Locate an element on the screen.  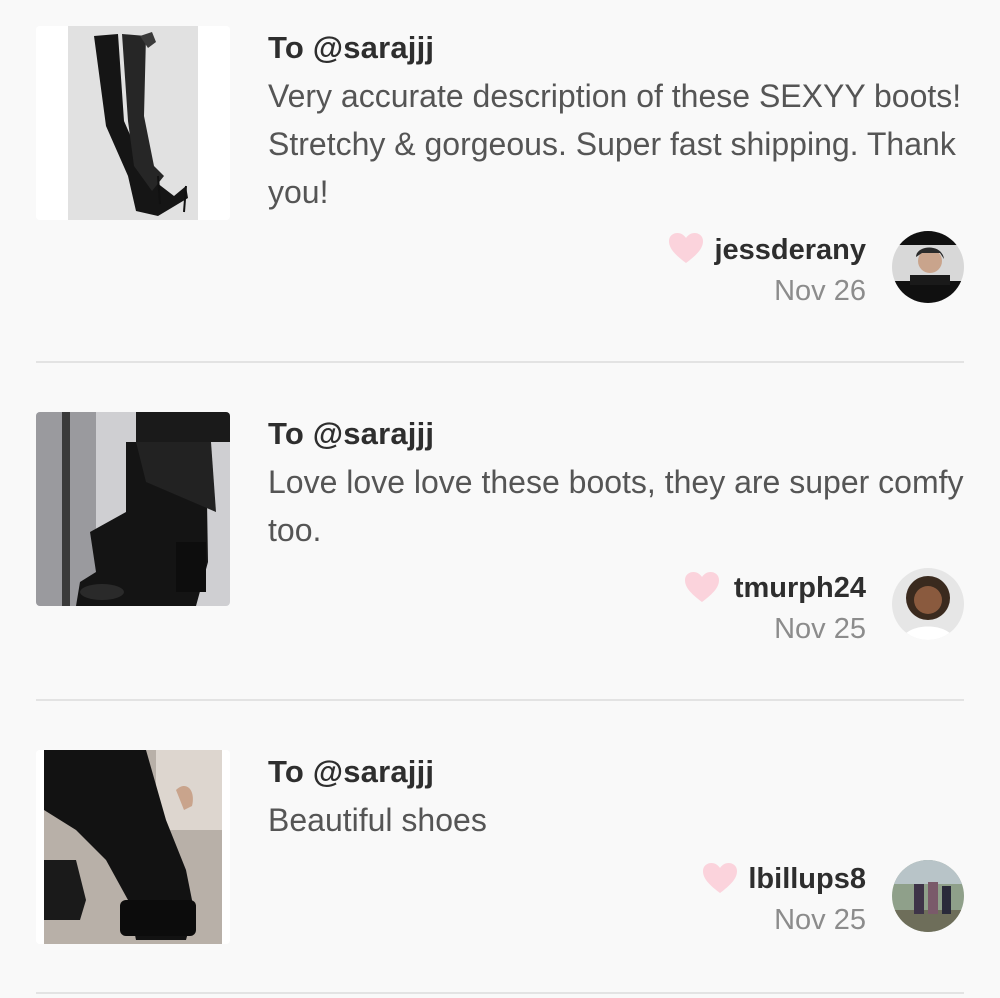
reviewer-username: jessderany is located at coordinates (790, 250).